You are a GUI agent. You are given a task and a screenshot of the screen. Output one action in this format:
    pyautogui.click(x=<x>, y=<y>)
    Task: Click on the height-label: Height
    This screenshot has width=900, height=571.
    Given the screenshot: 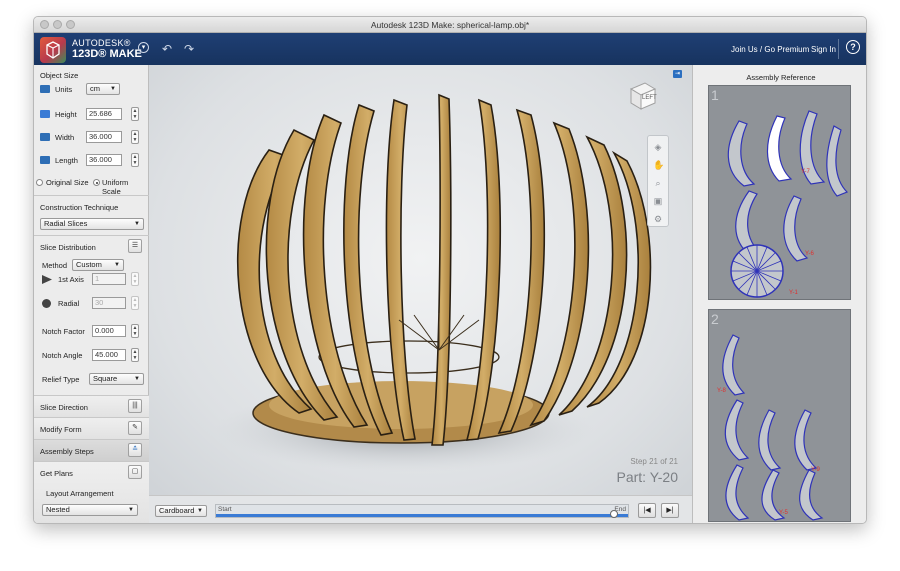 What is the action you would take?
    pyautogui.click(x=66, y=114)
    